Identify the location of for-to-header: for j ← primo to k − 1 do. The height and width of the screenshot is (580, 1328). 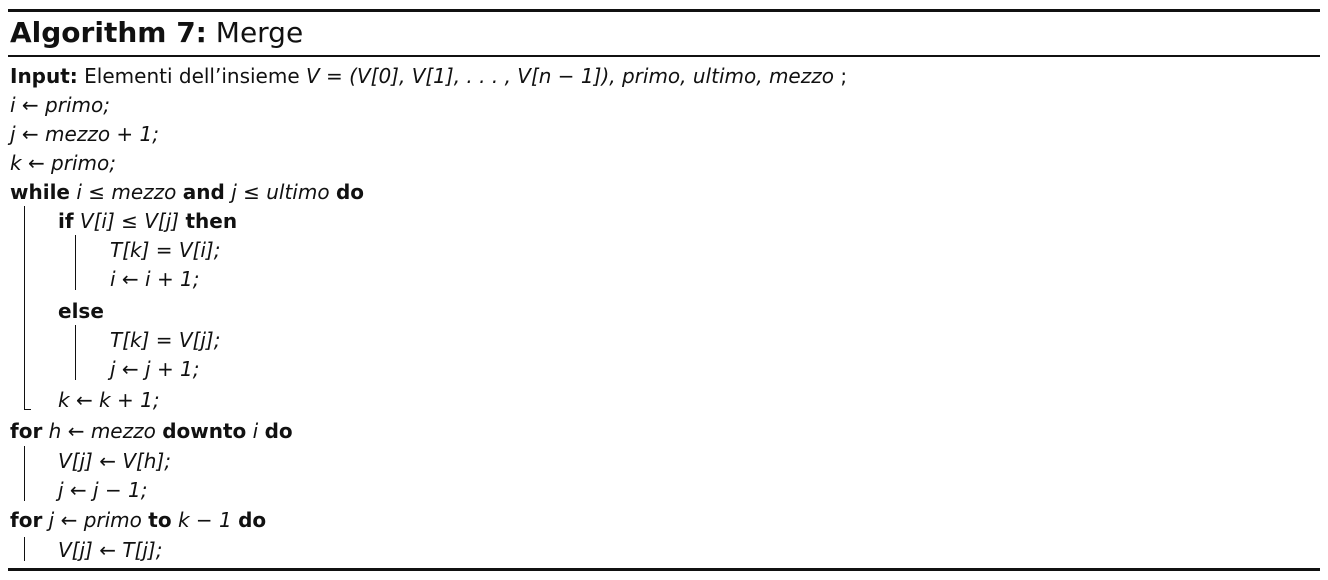
(138, 520).